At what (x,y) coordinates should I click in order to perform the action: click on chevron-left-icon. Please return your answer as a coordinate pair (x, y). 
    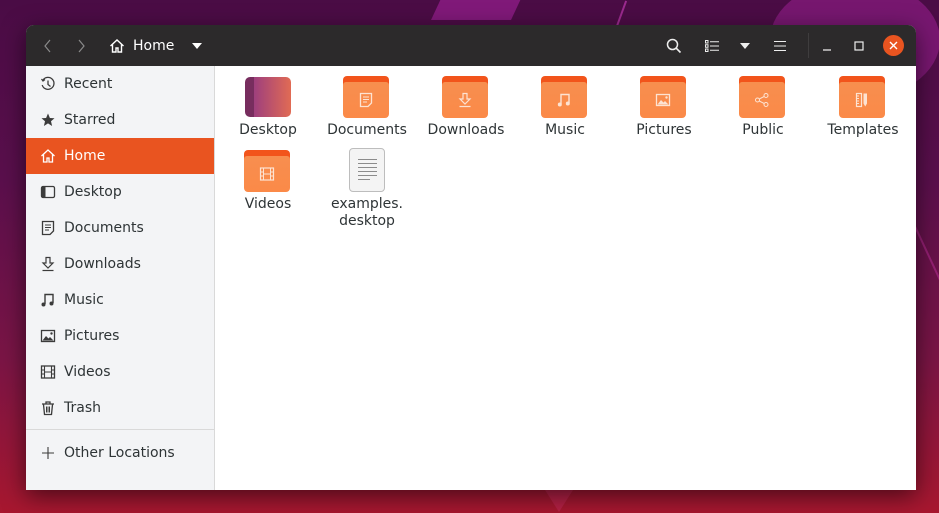
    Looking at the image, I should click on (47, 45).